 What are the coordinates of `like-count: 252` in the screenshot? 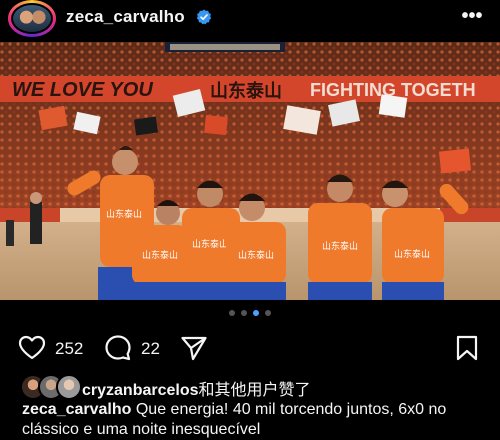 It's located at (69, 349).